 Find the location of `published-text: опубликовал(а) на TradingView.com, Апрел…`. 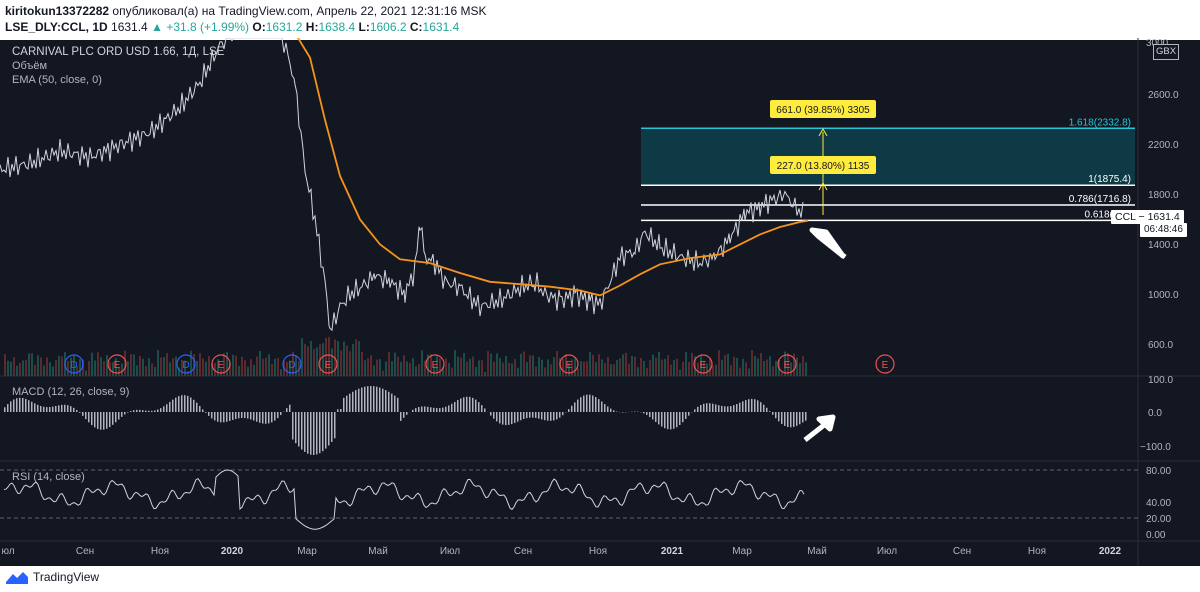

published-text: опубликовал(а) на TradingView.com, Апрел… is located at coordinates (299, 11).